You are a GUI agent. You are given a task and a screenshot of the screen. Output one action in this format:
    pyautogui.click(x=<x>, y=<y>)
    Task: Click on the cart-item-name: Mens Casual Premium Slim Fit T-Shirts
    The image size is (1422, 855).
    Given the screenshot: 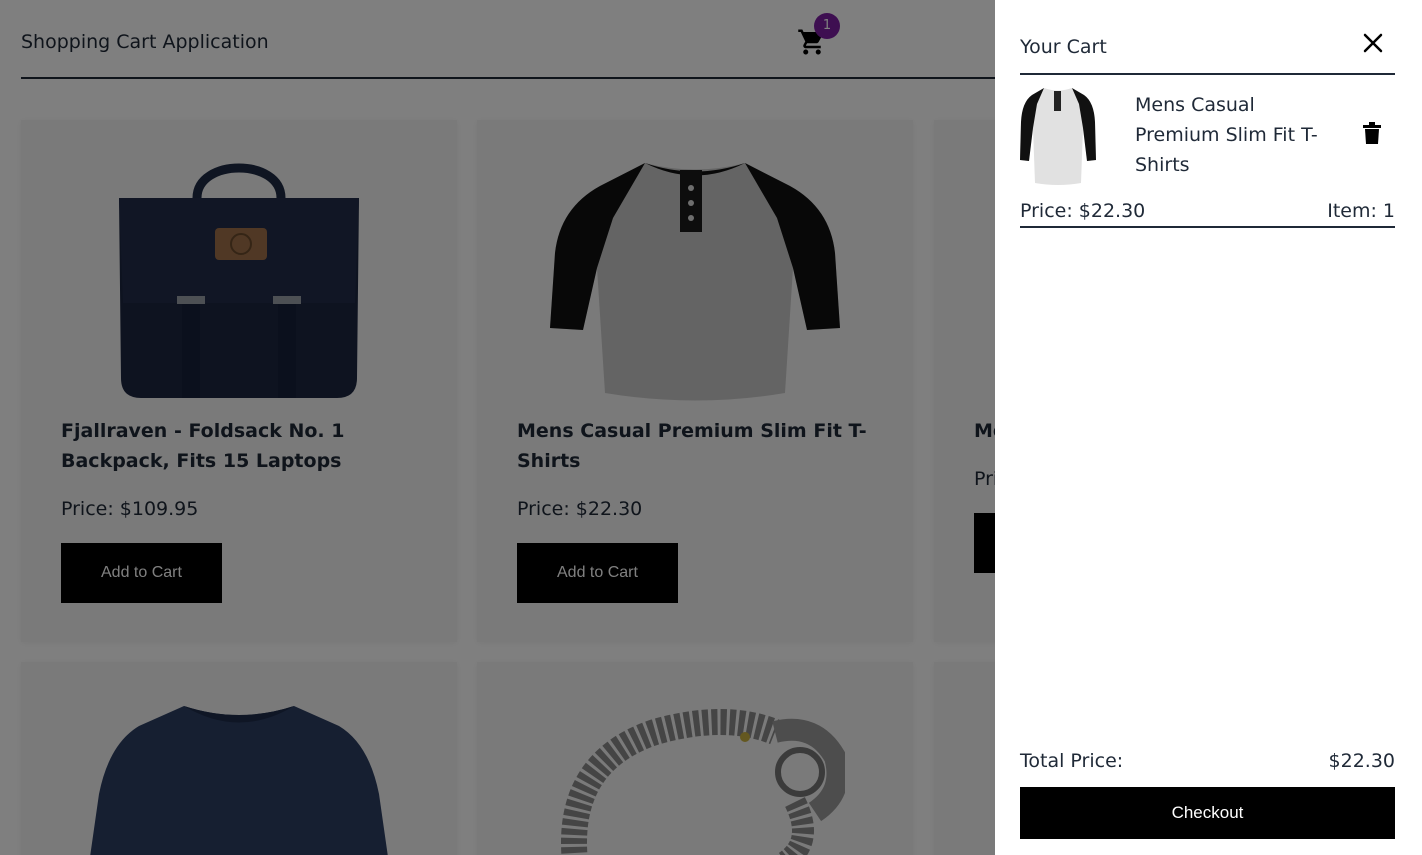 What is the action you would take?
    pyautogui.click(x=1226, y=135)
    